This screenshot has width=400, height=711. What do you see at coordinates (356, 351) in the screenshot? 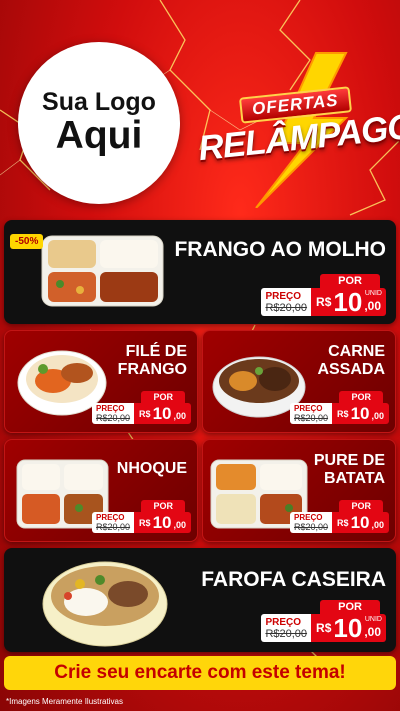
I see `product-title-line1: CARNE` at bounding box center [356, 351].